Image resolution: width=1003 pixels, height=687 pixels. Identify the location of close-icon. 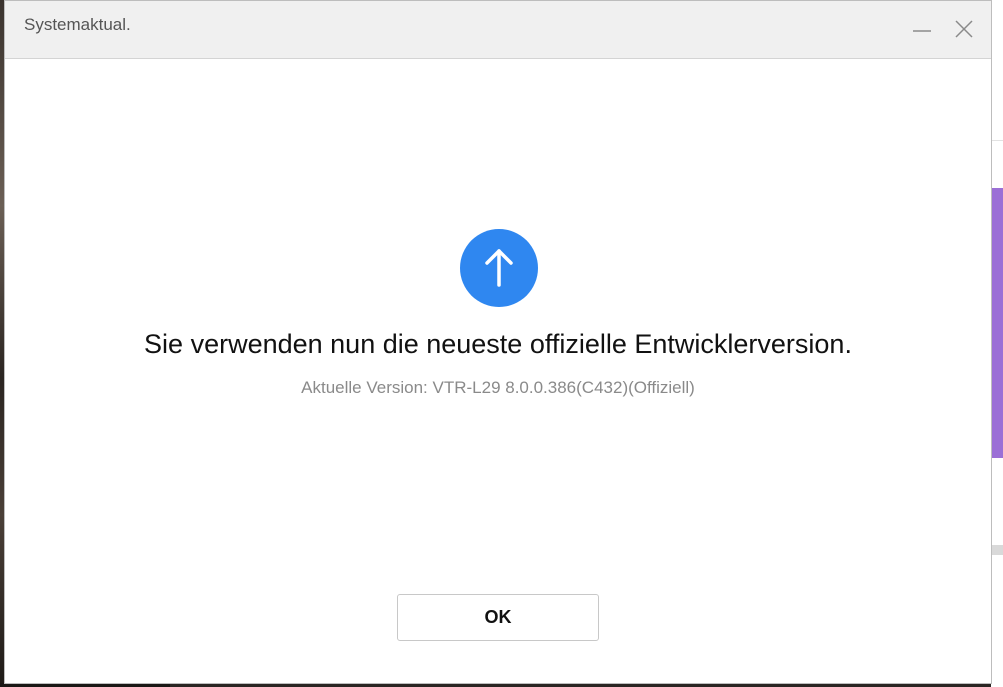
(964, 29).